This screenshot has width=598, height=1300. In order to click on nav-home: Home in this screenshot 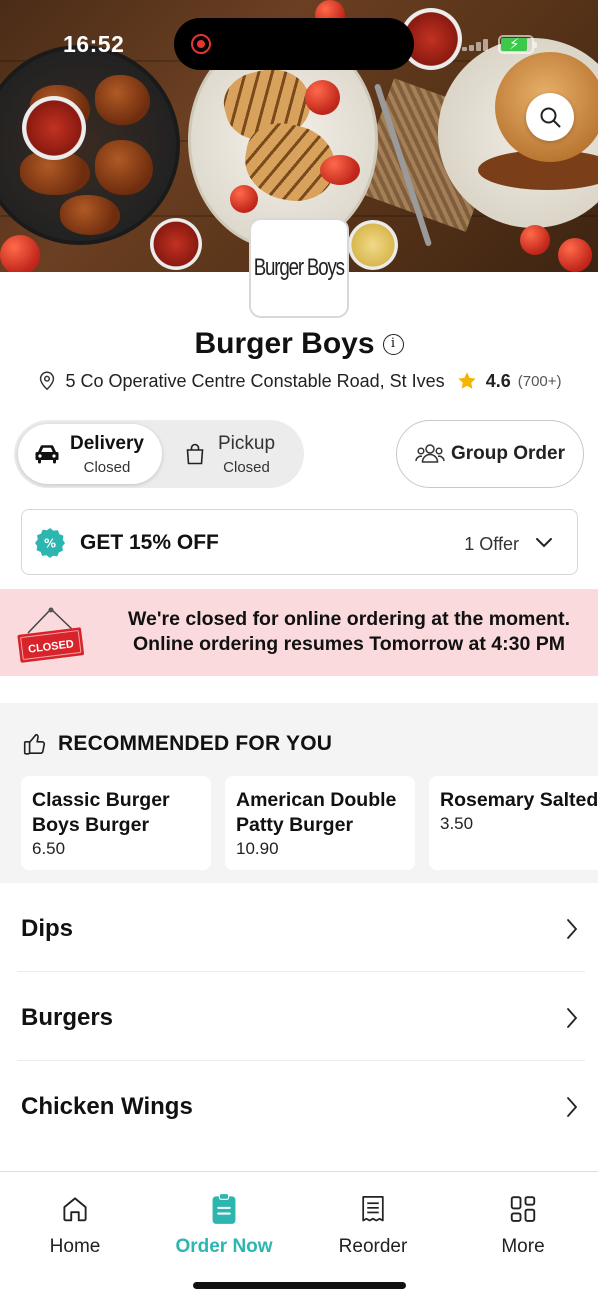, I will do `click(75, 1225)`.